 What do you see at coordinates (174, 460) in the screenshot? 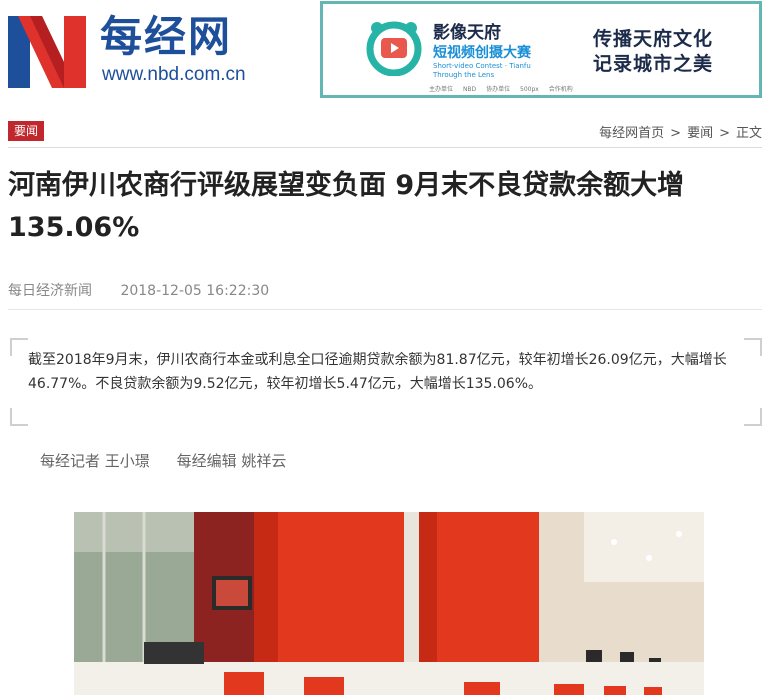
I see `article-authors: 每经记者 王小璟 每经编辑 姚祥云` at bounding box center [174, 460].